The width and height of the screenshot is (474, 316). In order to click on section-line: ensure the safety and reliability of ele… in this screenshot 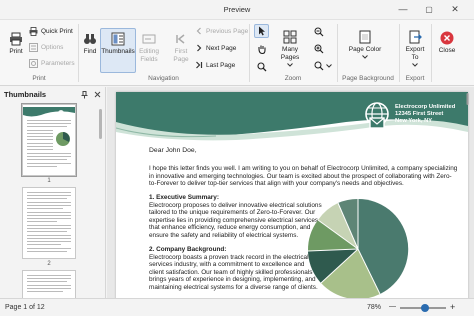, I will do `click(224, 235)`.